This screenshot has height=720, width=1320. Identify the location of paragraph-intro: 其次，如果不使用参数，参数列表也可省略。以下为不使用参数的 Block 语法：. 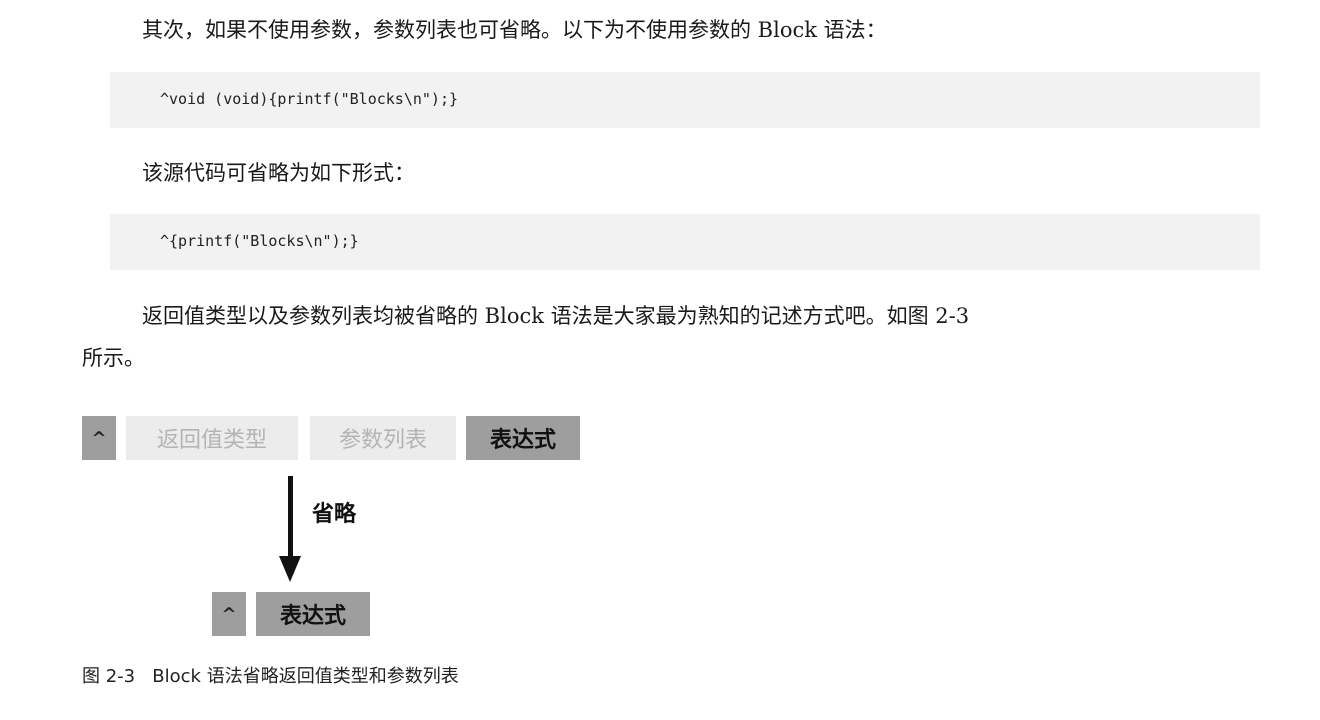
(514, 30).